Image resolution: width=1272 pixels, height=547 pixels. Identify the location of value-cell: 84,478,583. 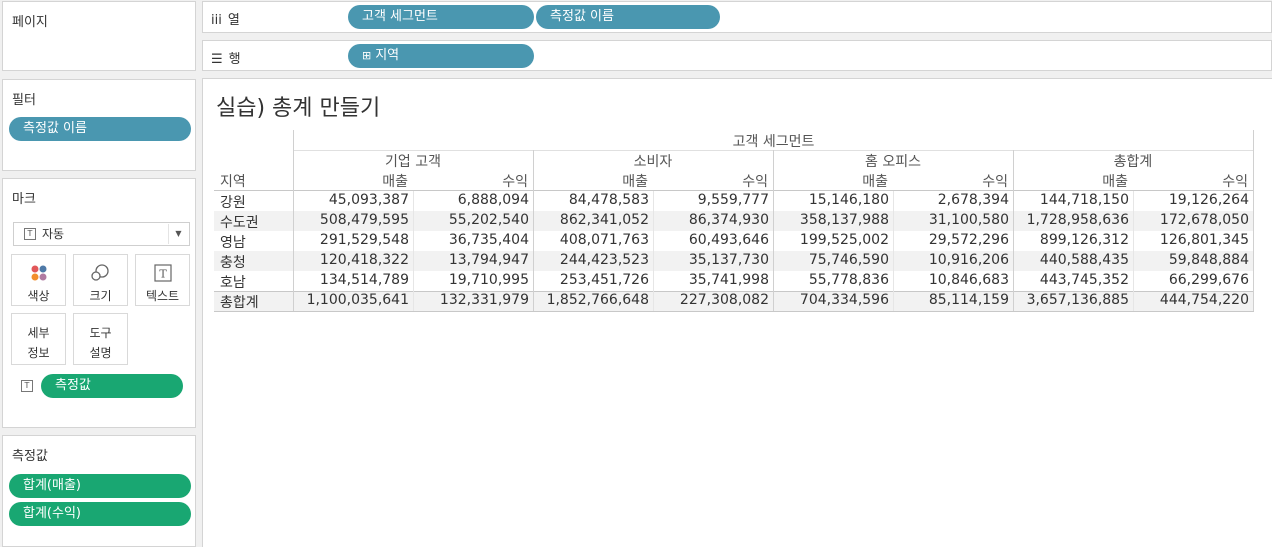
(608, 200).